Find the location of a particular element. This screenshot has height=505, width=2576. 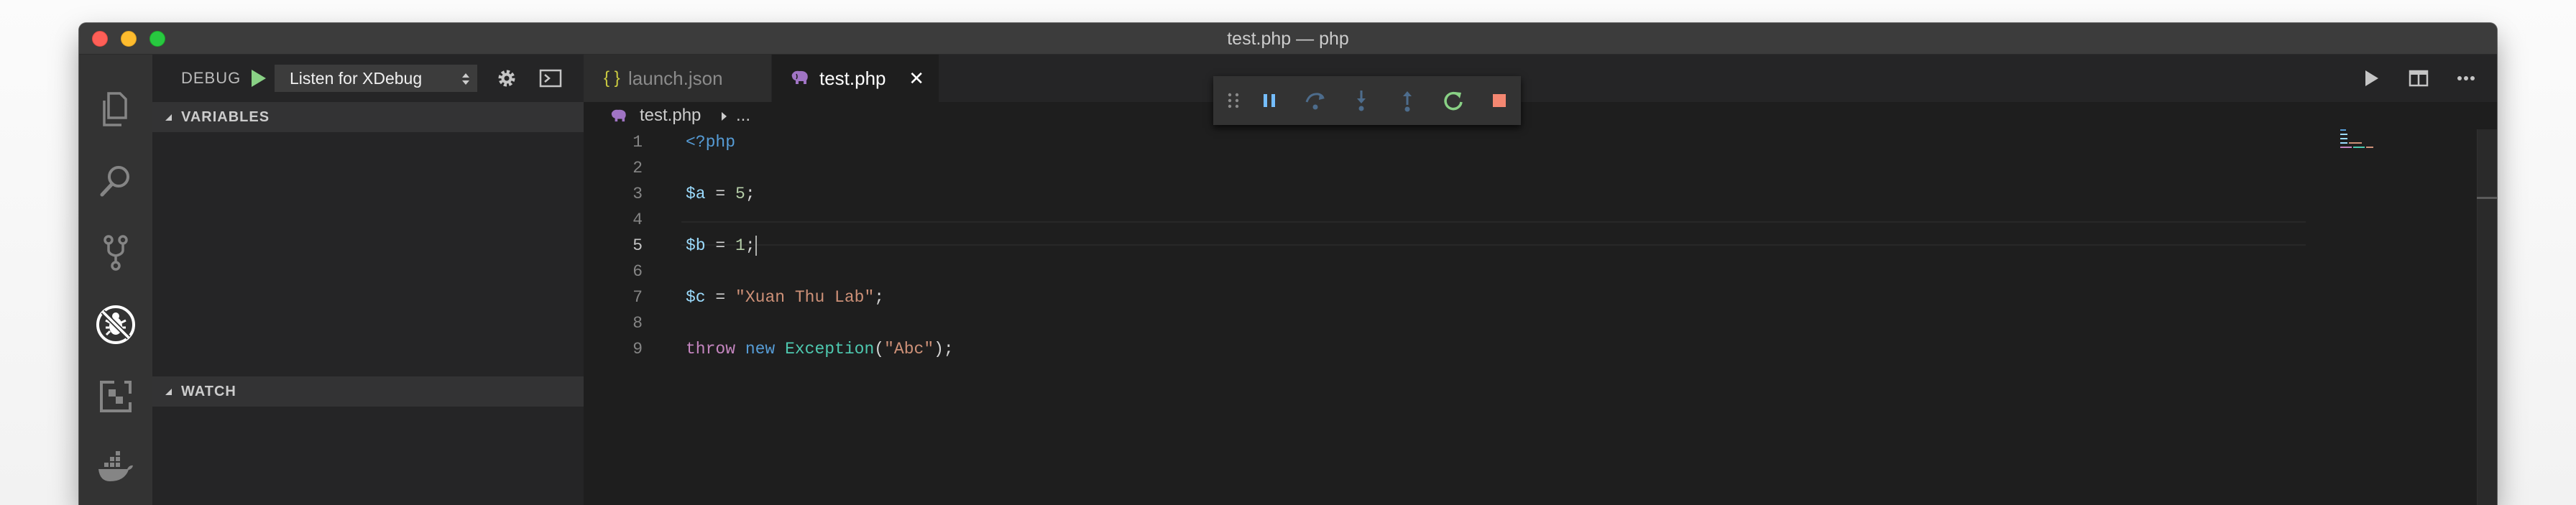

line-content: $a = 5; is located at coordinates (720, 194).